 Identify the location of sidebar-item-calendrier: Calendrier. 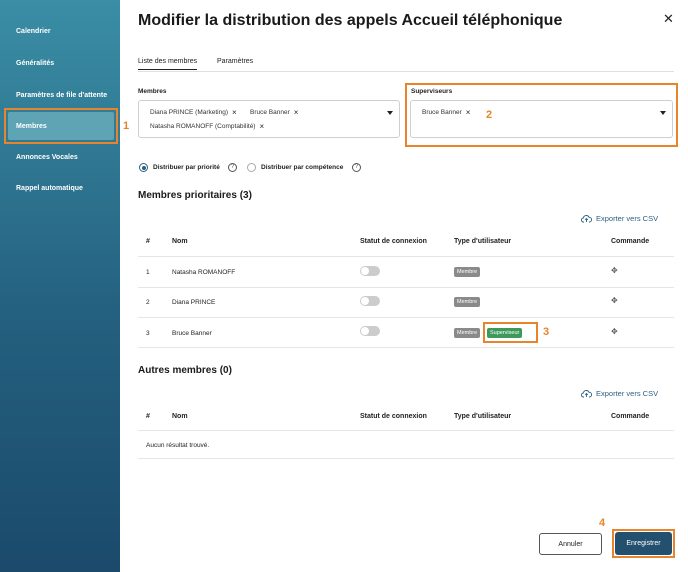
(61, 31).